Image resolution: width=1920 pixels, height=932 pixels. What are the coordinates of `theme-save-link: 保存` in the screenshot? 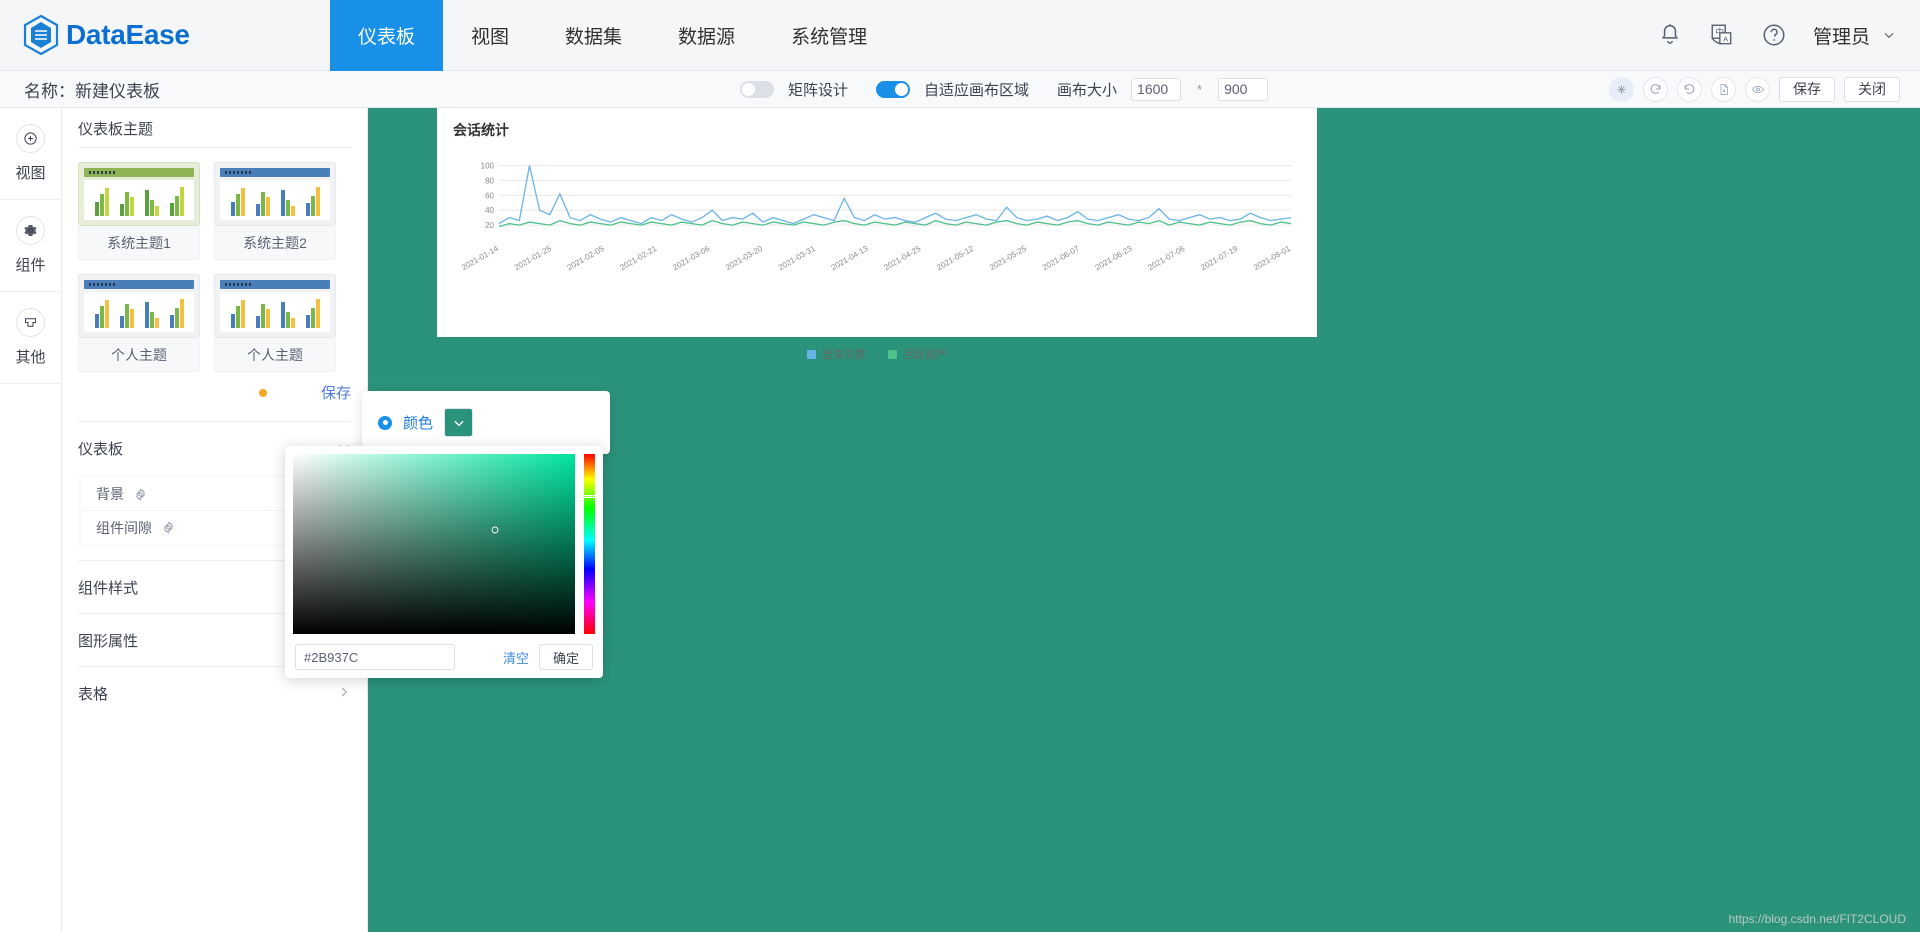 It's located at (336, 392).